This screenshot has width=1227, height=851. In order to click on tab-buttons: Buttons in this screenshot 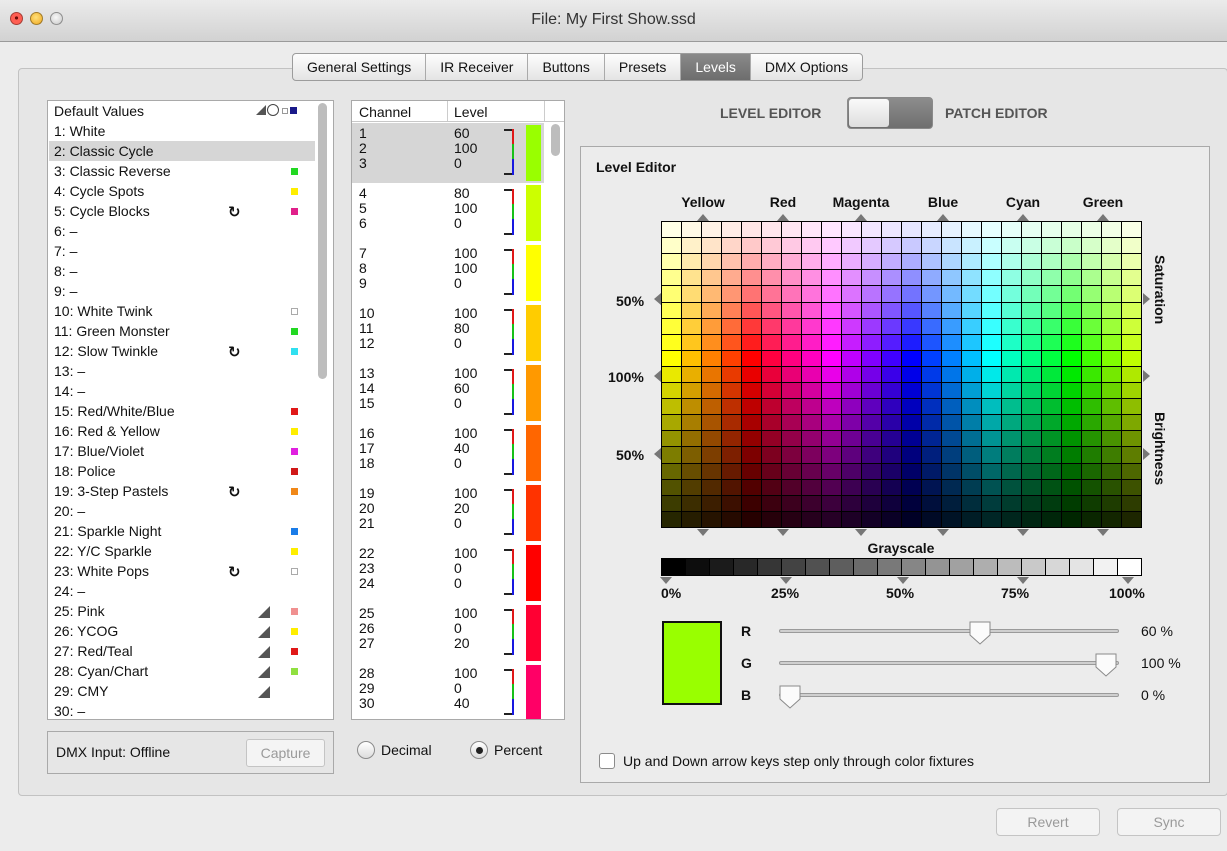, I will do `click(566, 67)`.